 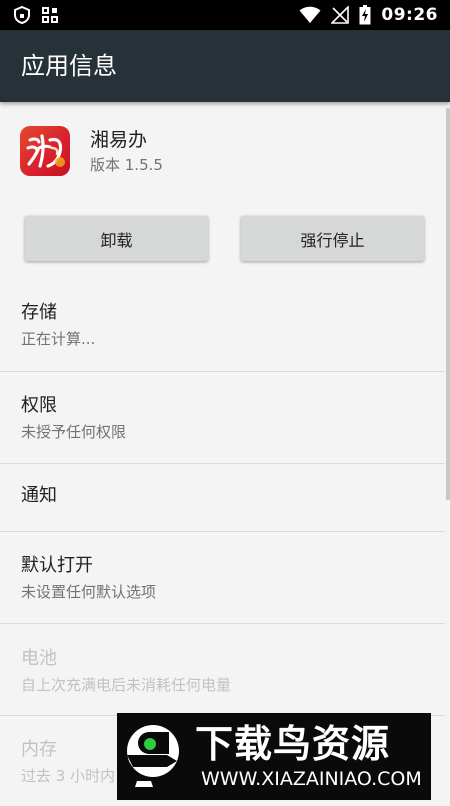 What do you see at coordinates (126, 165) in the screenshot?
I see `app-version: 版本 1.5.5` at bounding box center [126, 165].